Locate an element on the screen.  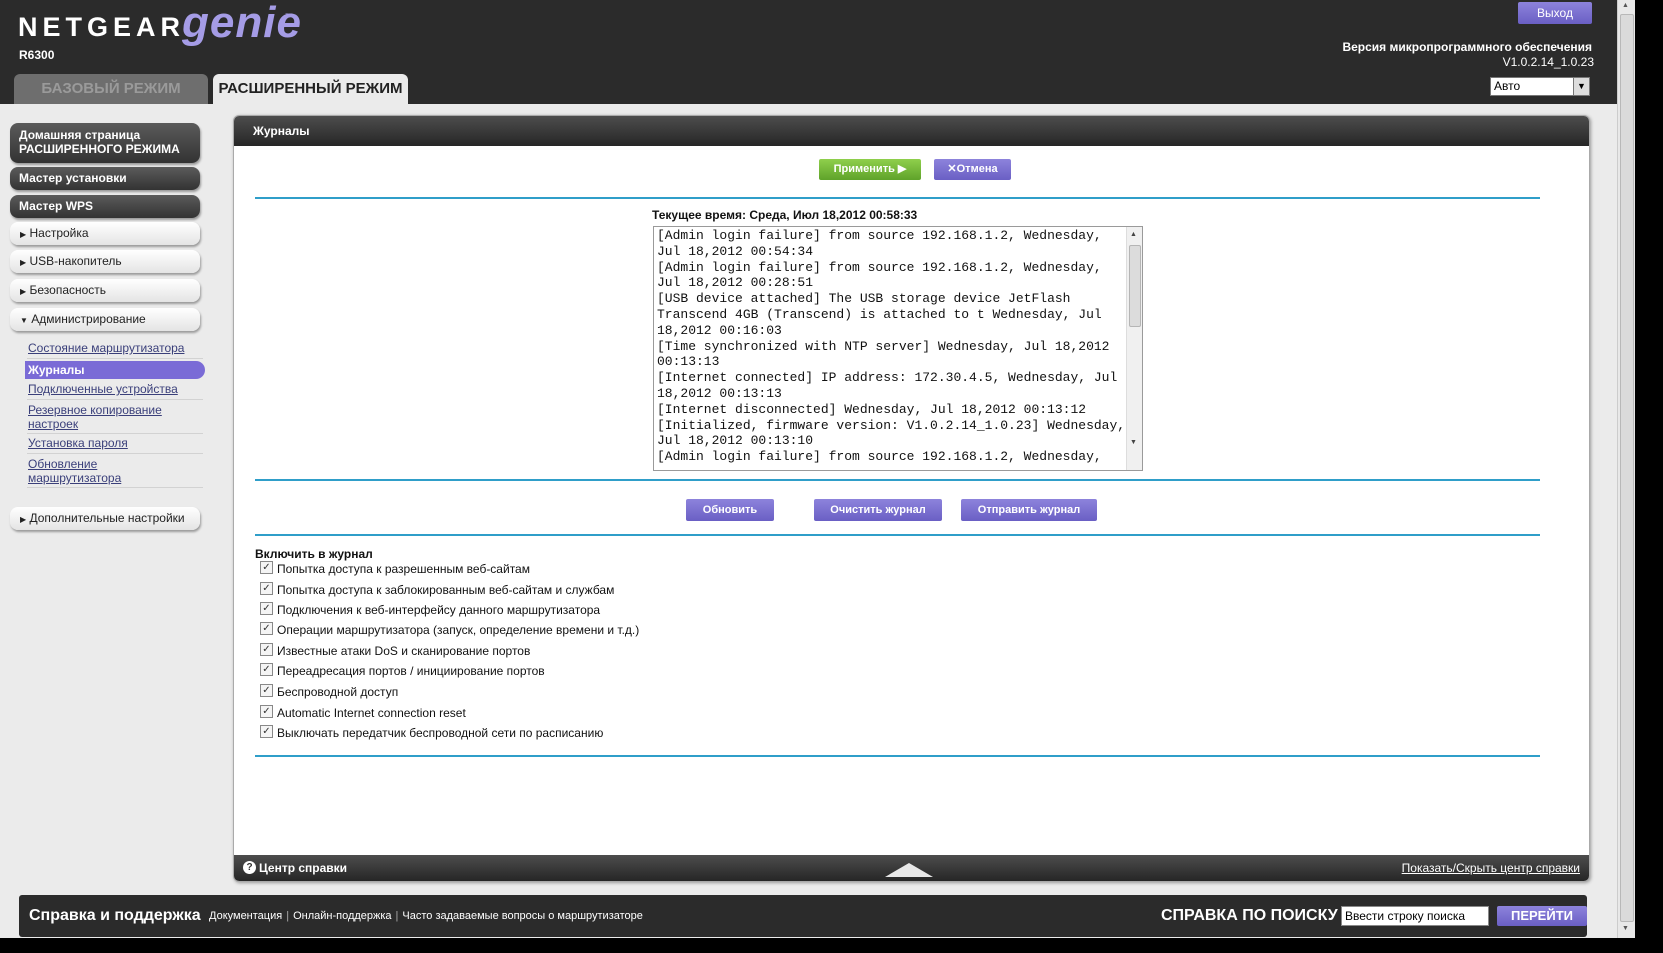
tab-advanced-mode: РАСШИРЕННЫЙ РЕЖИМ is located at coordinates (310, 89).